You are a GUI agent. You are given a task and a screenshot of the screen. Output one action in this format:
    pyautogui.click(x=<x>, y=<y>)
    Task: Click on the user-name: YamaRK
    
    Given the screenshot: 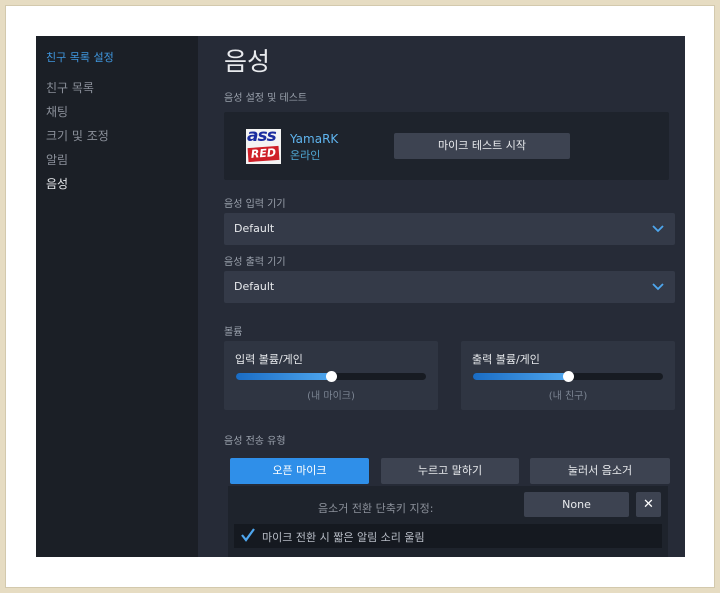 What is the action you would take?
    pyautogui.click(x=314, y=139)
    